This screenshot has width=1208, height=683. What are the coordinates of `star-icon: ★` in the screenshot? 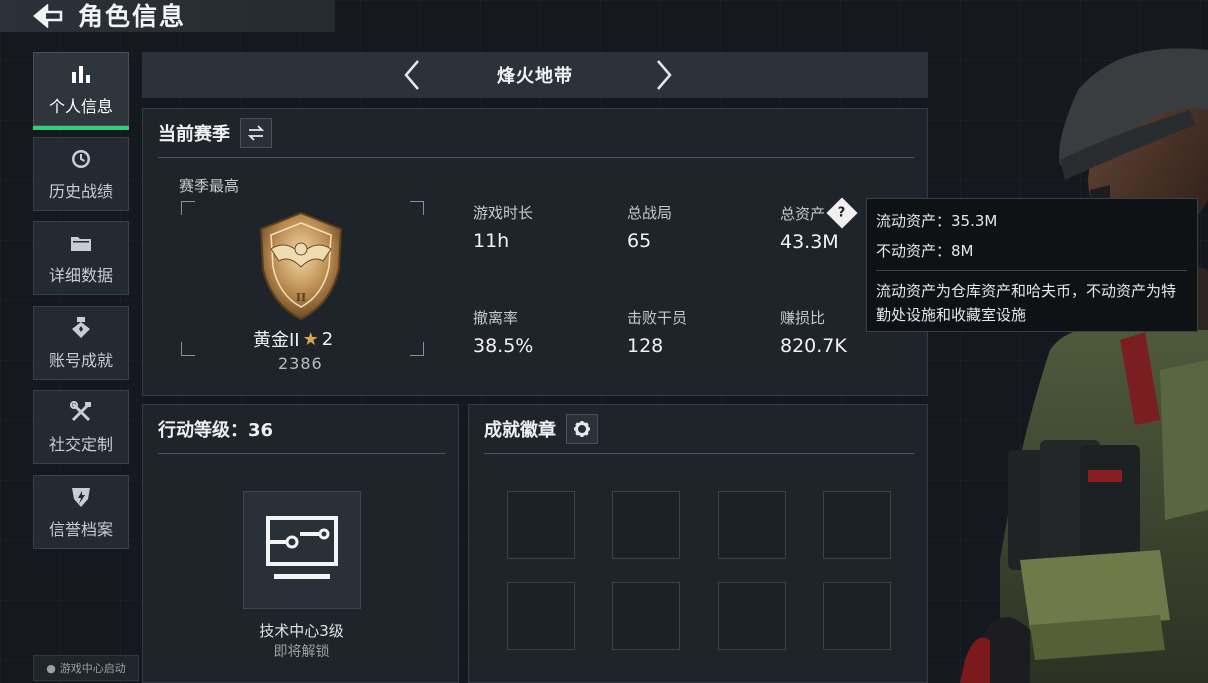 It's located at (310, 339).